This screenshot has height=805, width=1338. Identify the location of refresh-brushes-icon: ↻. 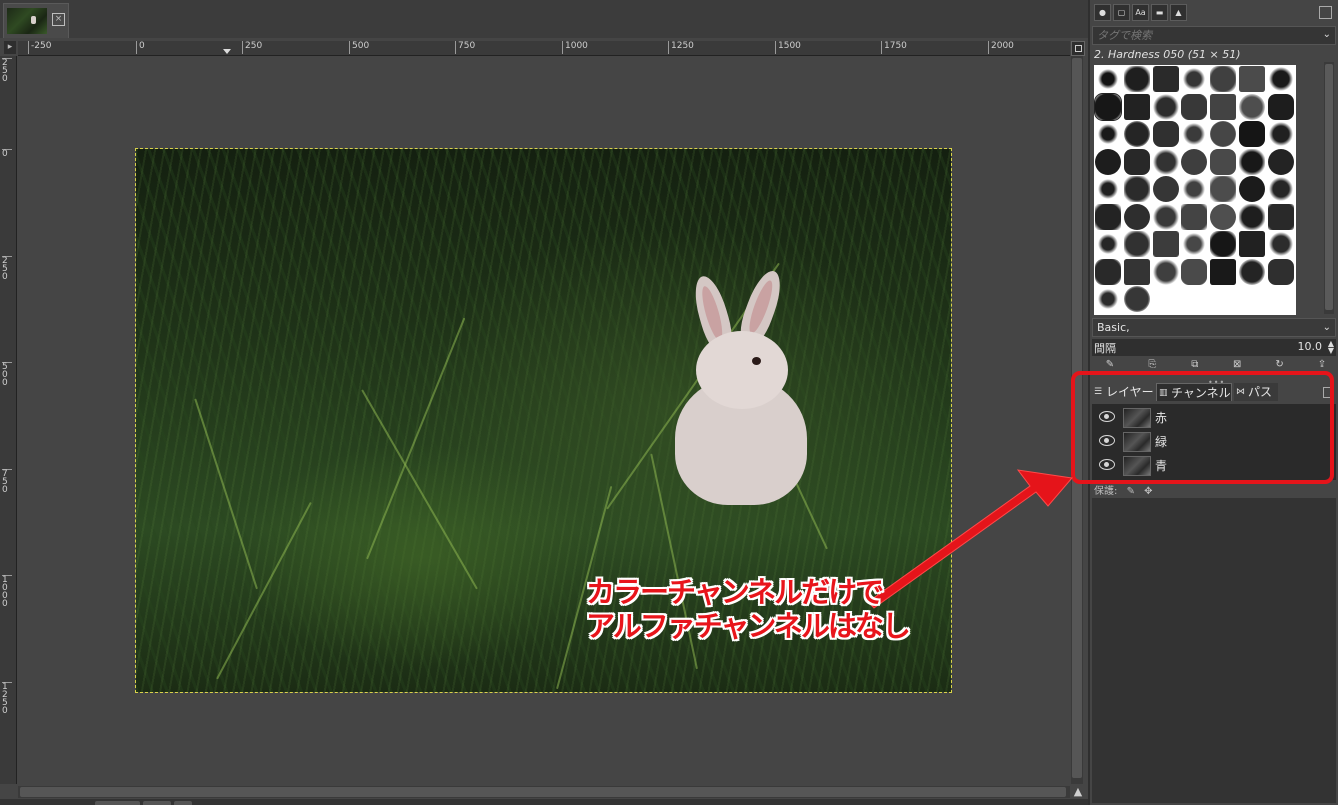
(1280, 365).